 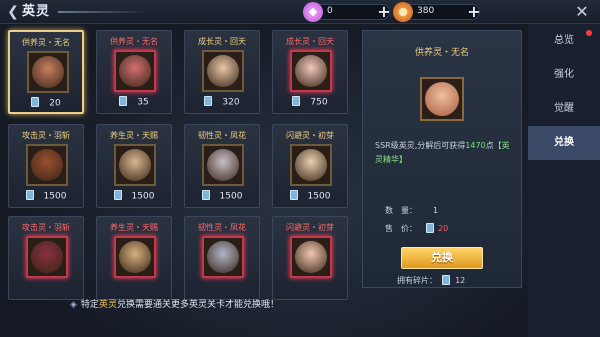 I want to click on spirit-card: 闪避灵・初芽, so click(x=310, y=258).